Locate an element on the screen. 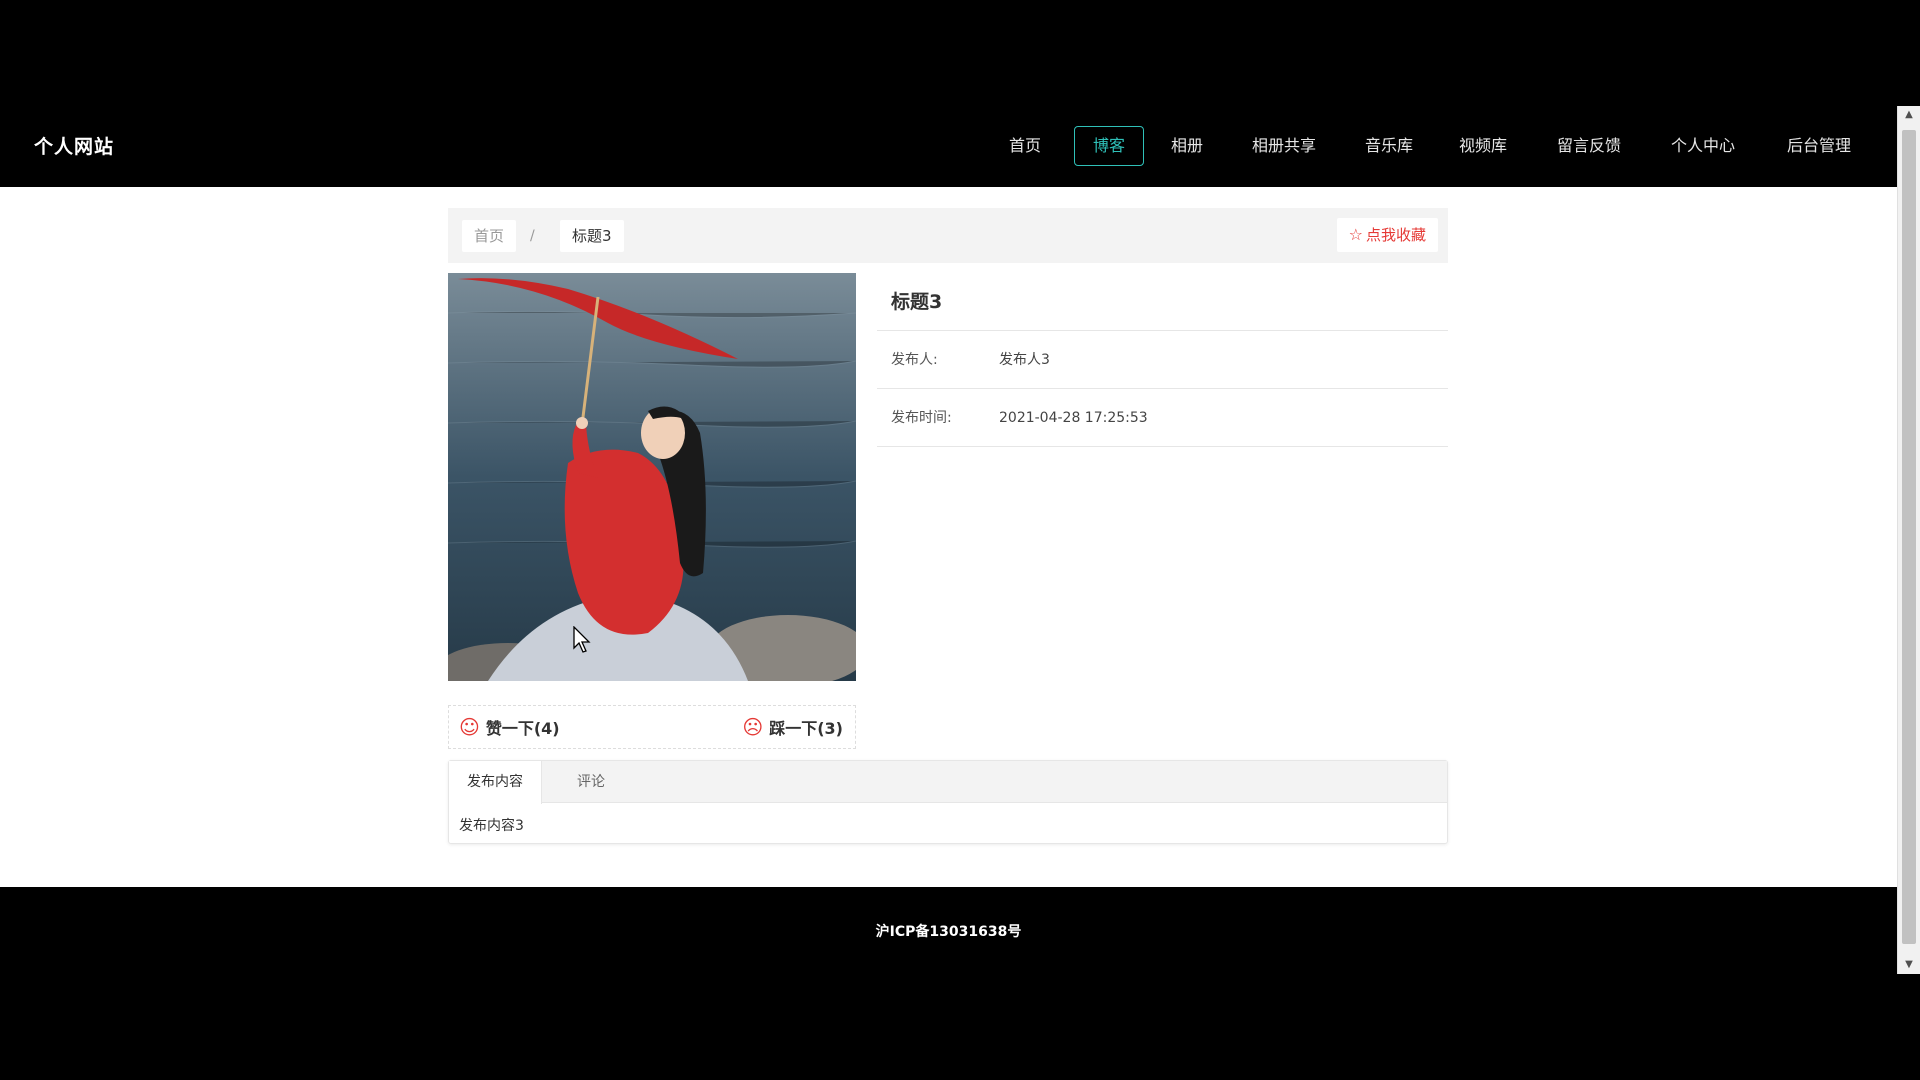 The image size is (1920, 1080). tab-comments: 评论 is located at coordinates (591, 782).